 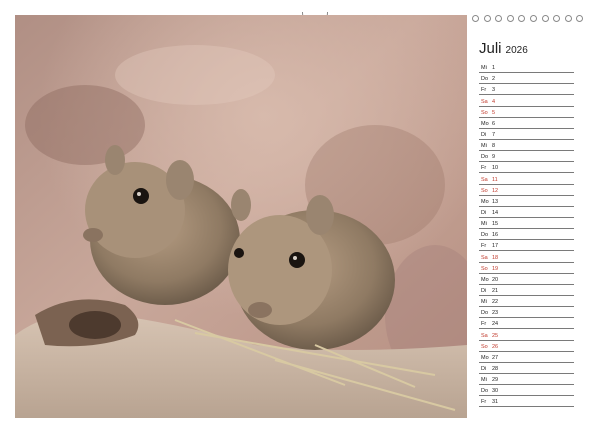 I want to click on day-row: Fr 3, so click(x=526, y=90).